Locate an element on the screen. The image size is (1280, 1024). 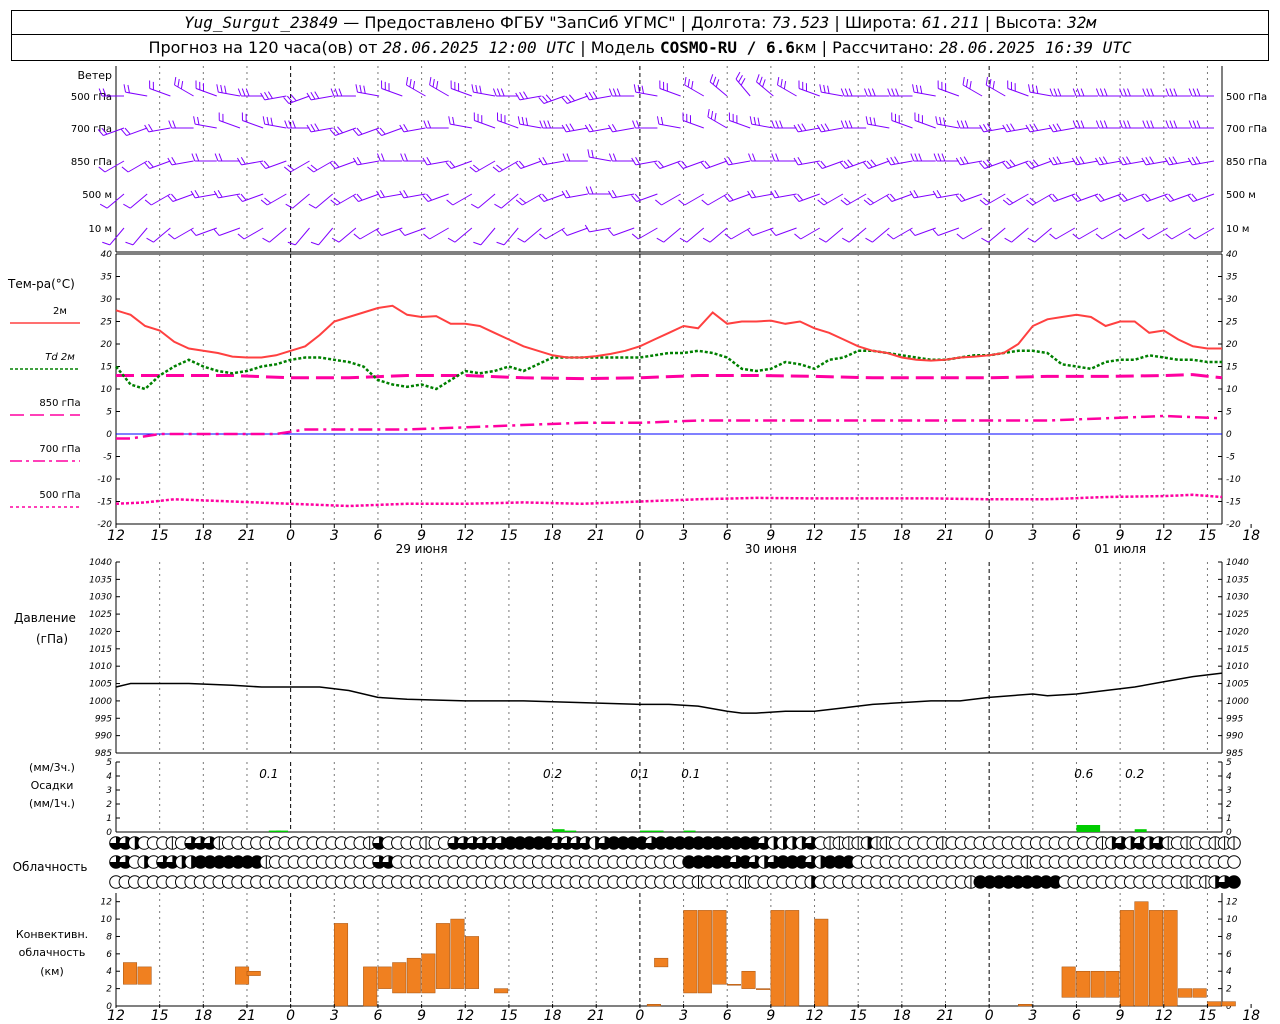
temp-tick-label-right: 20 is located at coordinates (1232, 345).